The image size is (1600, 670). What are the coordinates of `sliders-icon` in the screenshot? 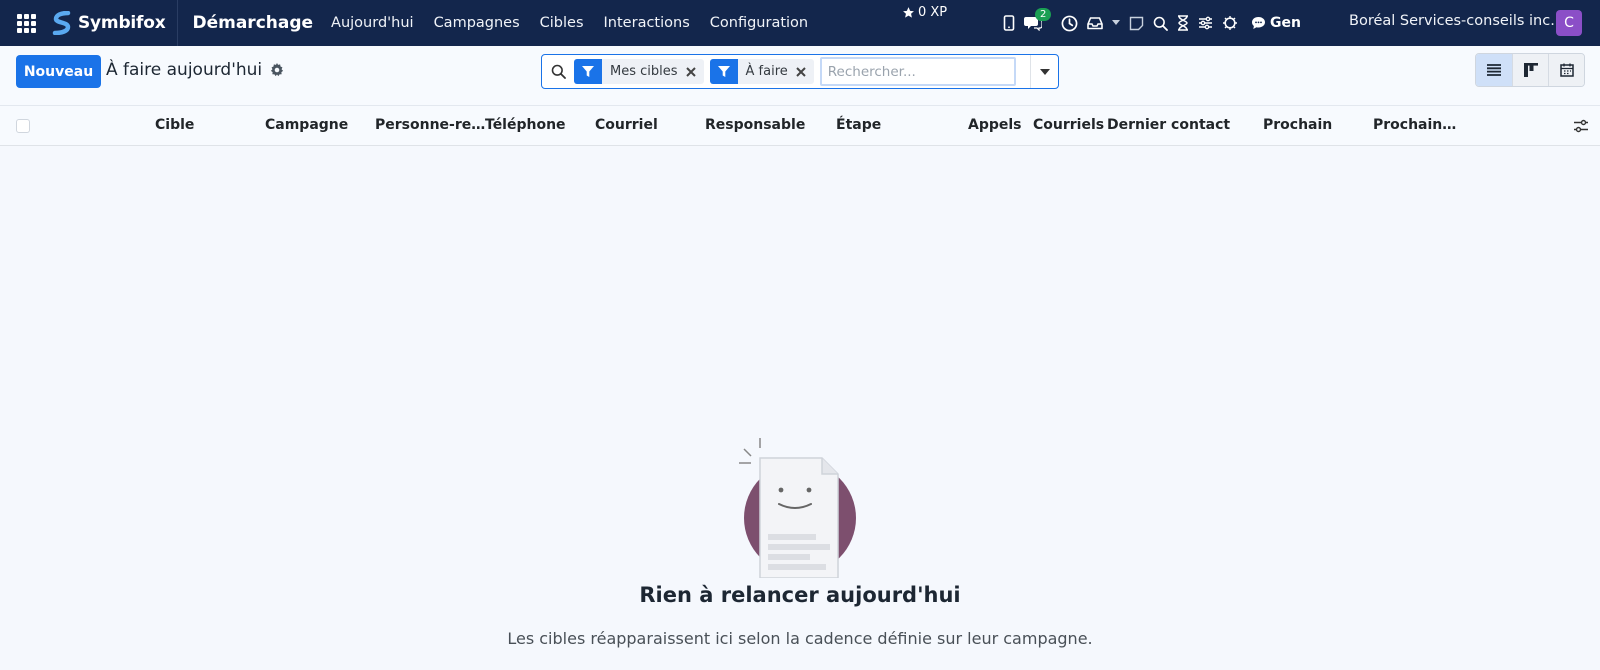 It's located at (1205, 23).